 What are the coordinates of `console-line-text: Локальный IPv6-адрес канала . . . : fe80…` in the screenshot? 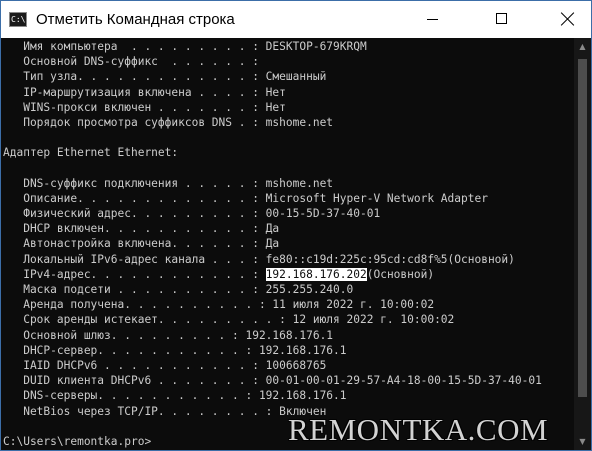 It's located at (259, 259).